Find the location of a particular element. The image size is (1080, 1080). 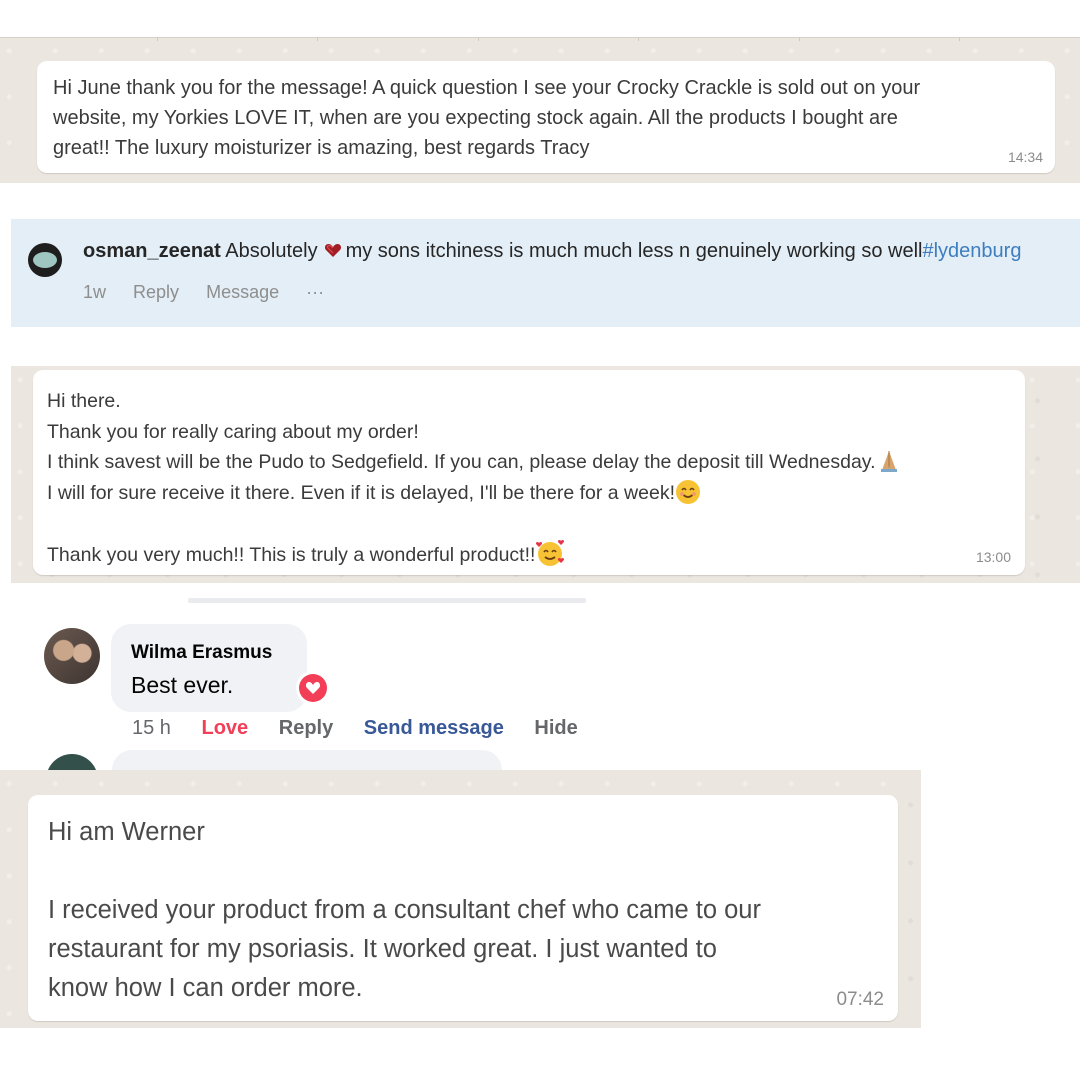

red-heart-stack-emoji is located at coordinates (333, 249).